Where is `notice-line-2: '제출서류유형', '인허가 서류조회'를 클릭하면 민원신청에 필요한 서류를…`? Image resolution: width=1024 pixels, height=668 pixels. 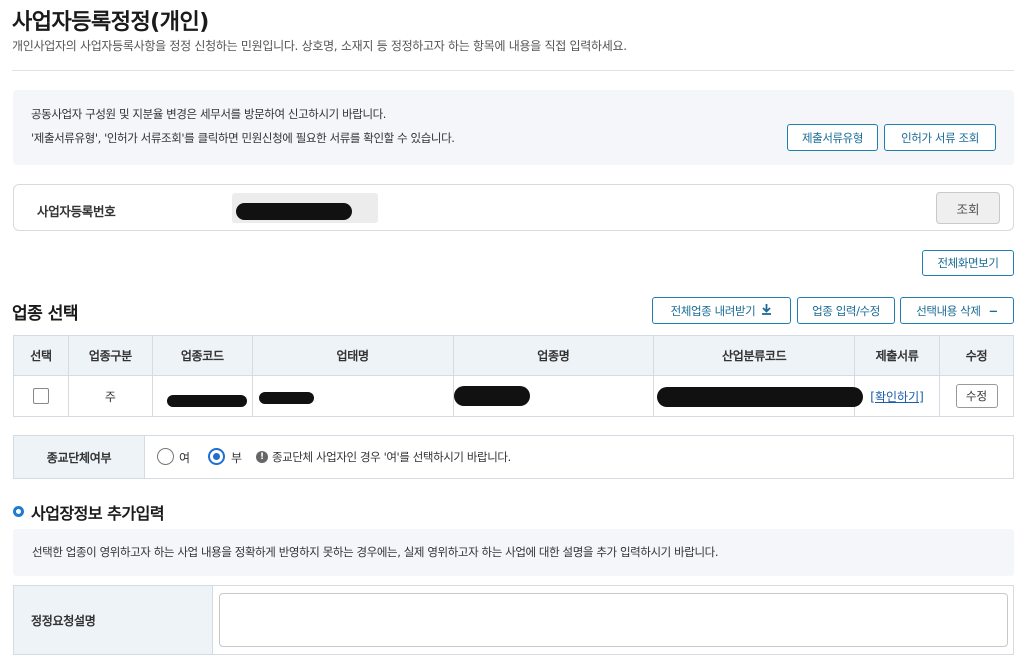 notice-line-2: '제출서류유형', '인허가 서류조회'를 클릭하면 민원신청에 필요한 서류를… is located at coordinates (243, 138).